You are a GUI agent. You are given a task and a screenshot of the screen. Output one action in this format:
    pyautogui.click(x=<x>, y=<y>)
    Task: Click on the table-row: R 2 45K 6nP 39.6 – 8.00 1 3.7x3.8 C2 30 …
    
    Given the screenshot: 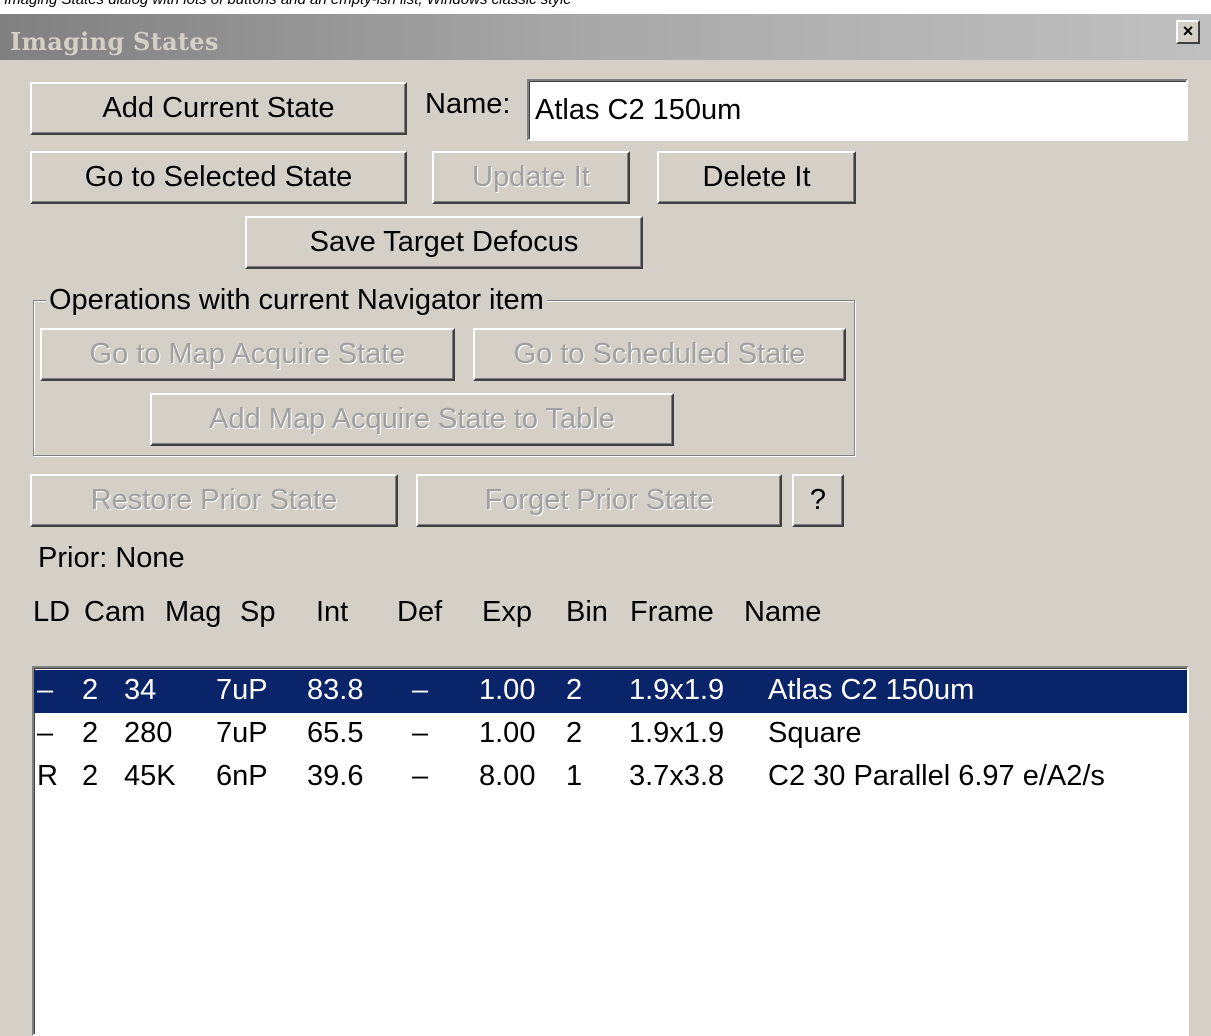 What is the action you would take?
    pyautogui.click(x=610, y=777)
    